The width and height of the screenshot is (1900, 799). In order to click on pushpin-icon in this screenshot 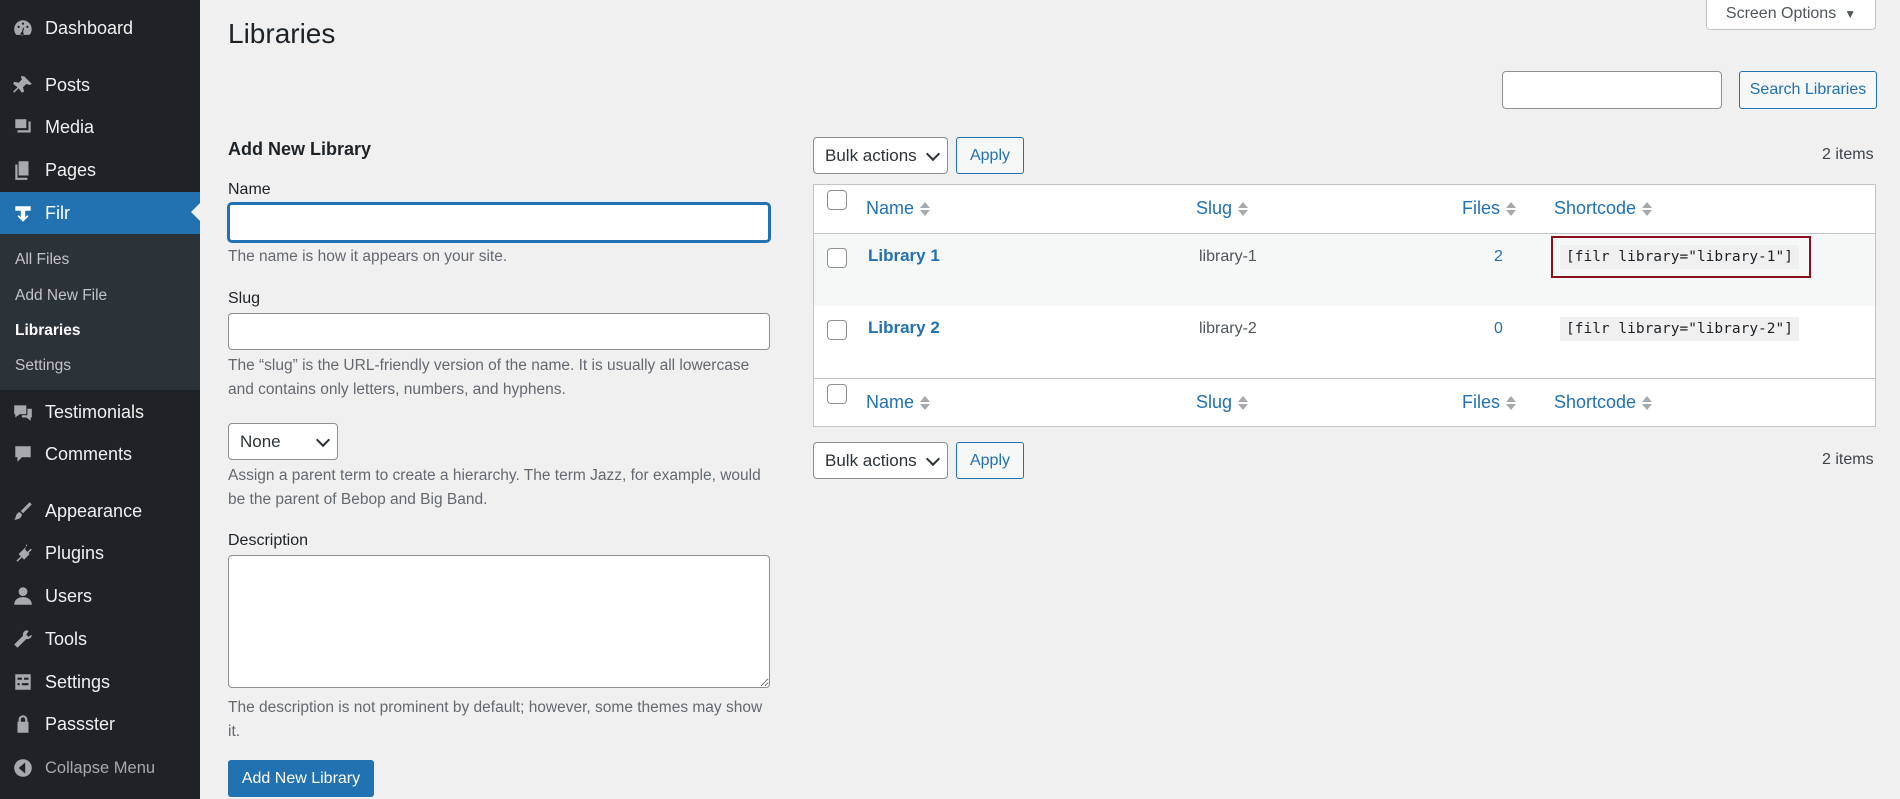, I will do `click(22, 85)`.